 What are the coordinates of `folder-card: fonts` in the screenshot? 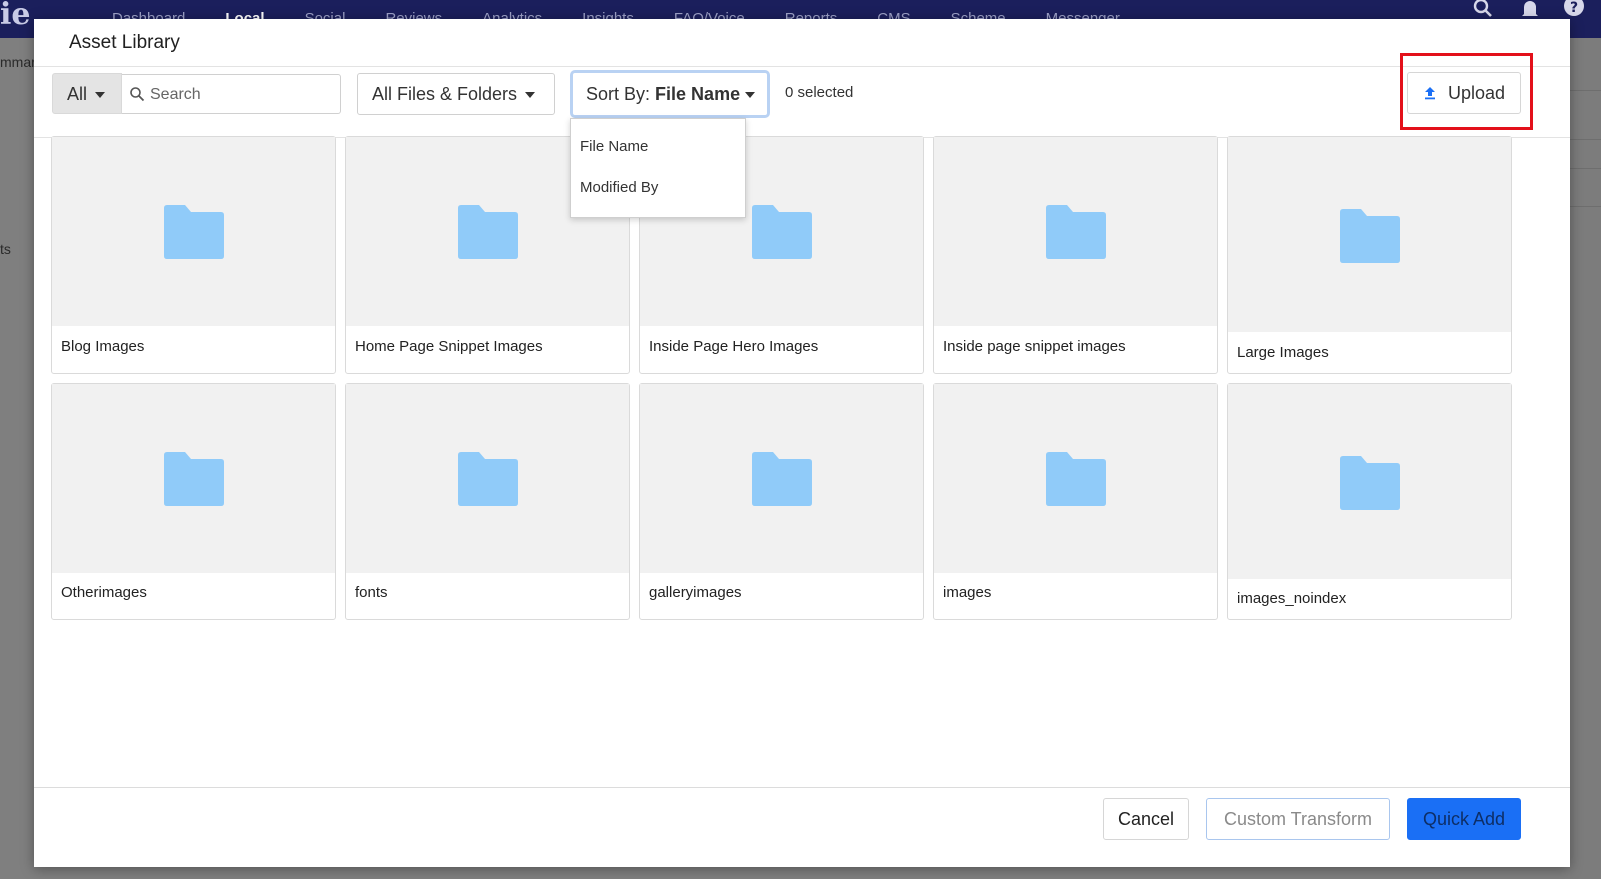 It's located at (487, 501).